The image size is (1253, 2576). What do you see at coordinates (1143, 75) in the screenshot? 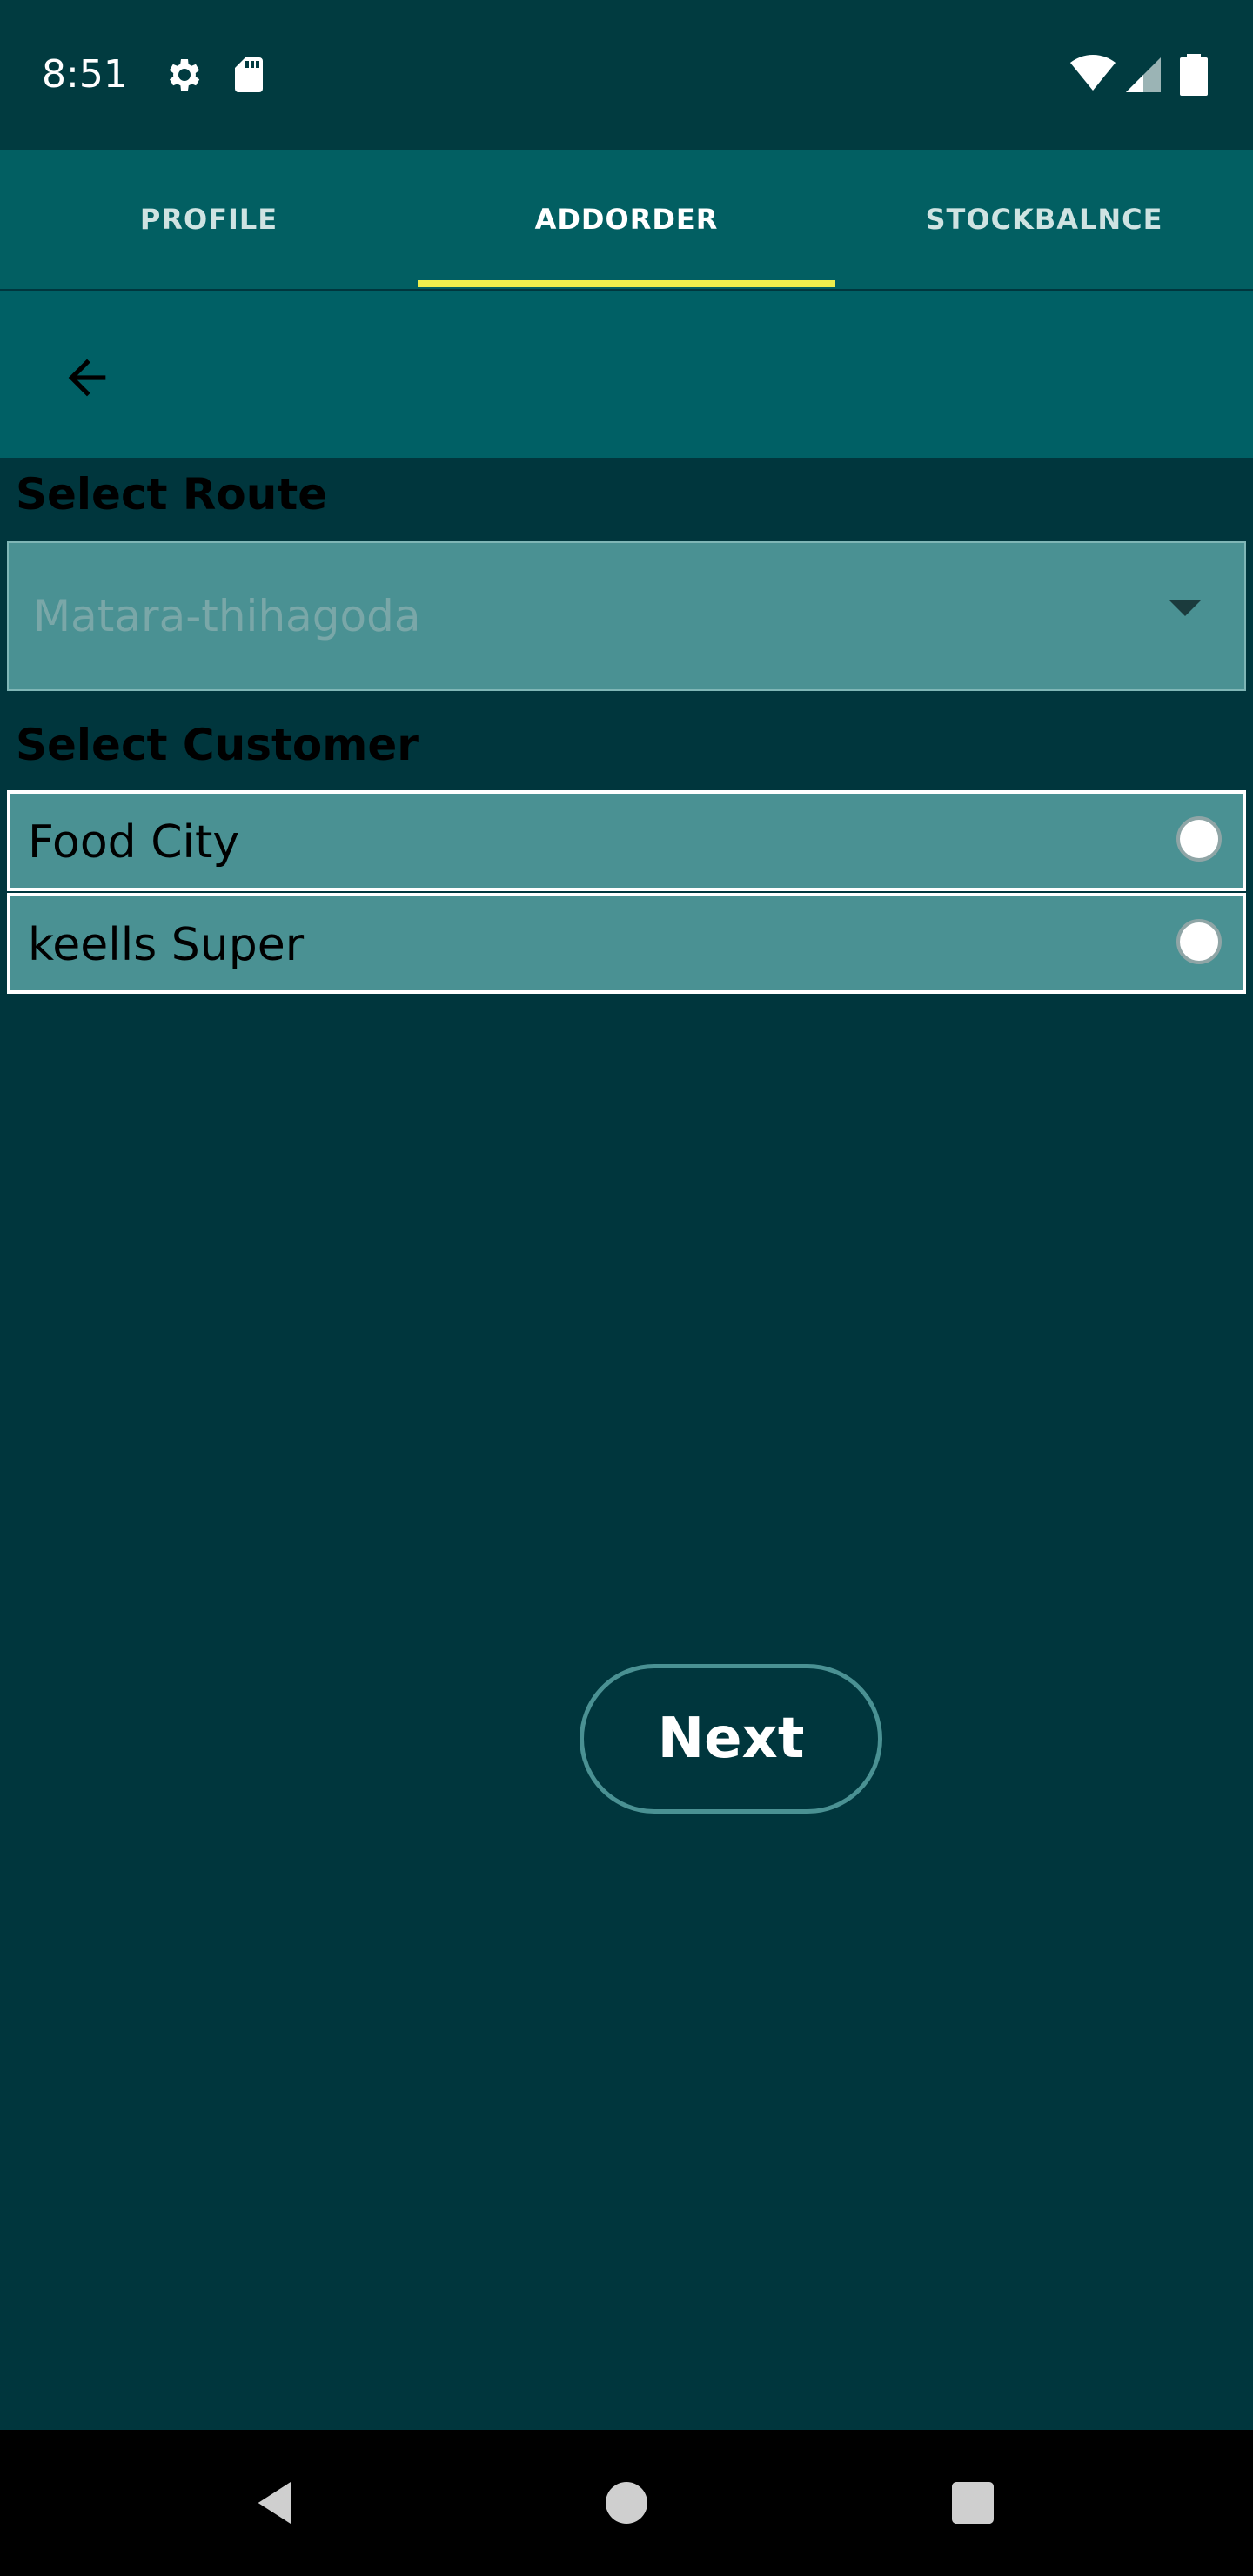
I see `signal-icon` at bounding box center [1143, 75].